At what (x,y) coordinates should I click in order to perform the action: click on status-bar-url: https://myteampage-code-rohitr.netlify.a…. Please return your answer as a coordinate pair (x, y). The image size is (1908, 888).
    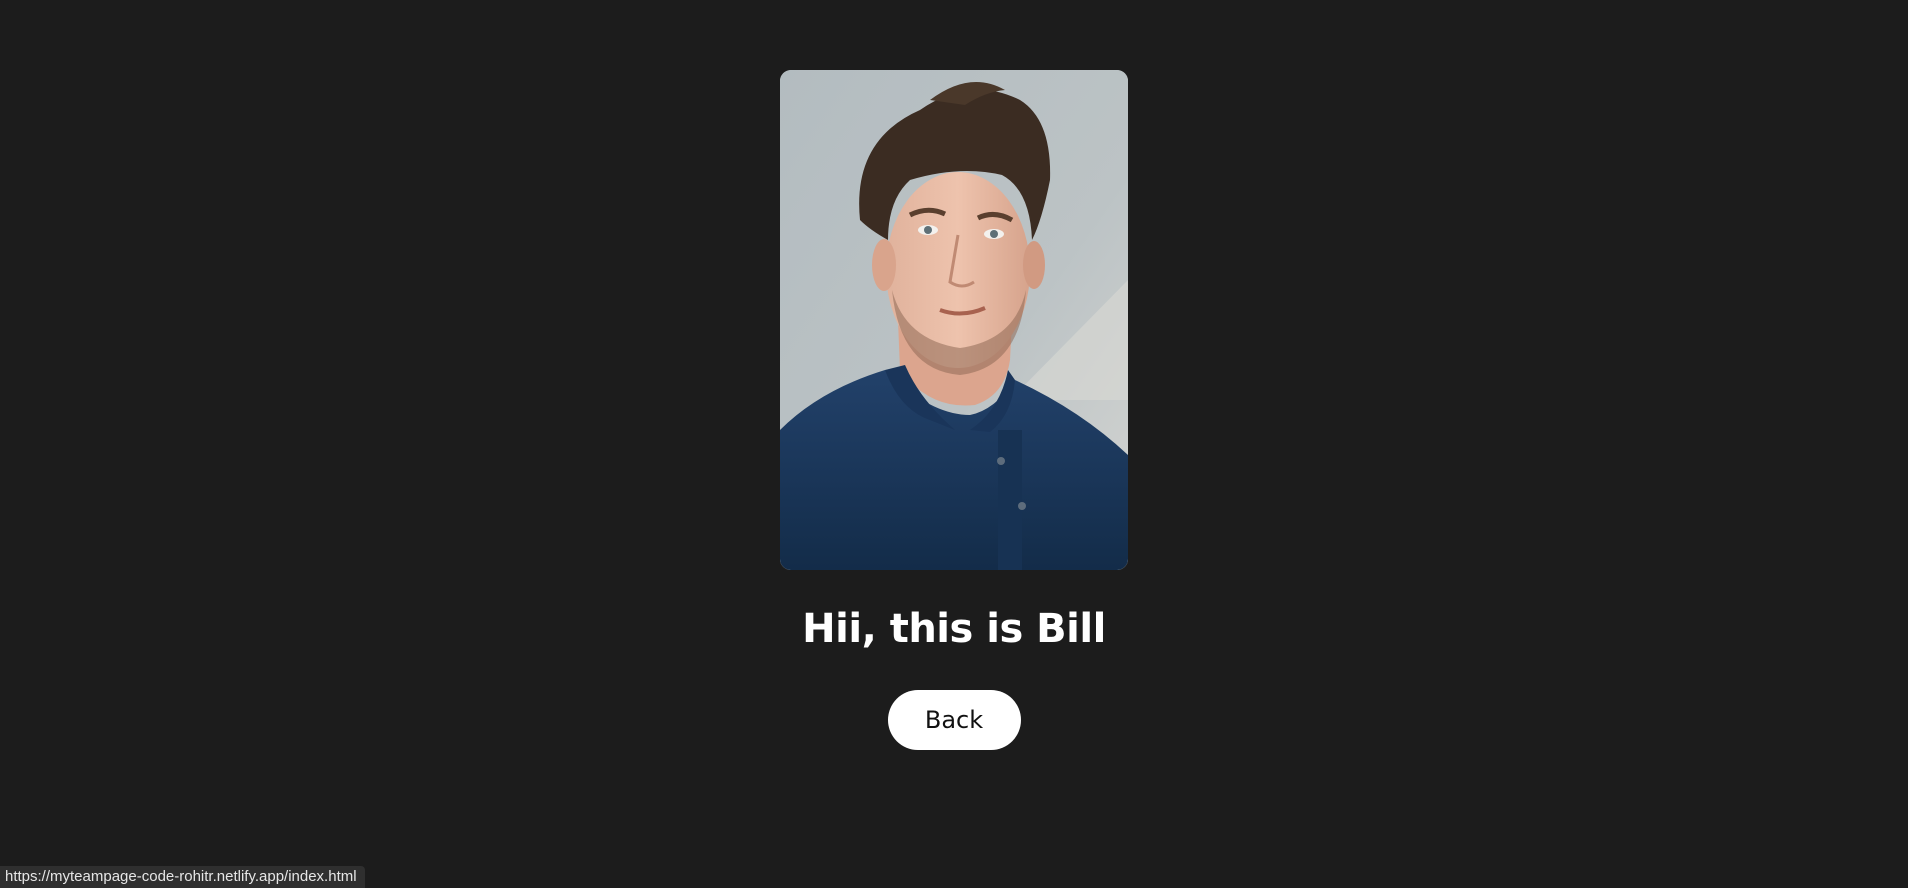
    Looking at the image, I should click on (182, 877).